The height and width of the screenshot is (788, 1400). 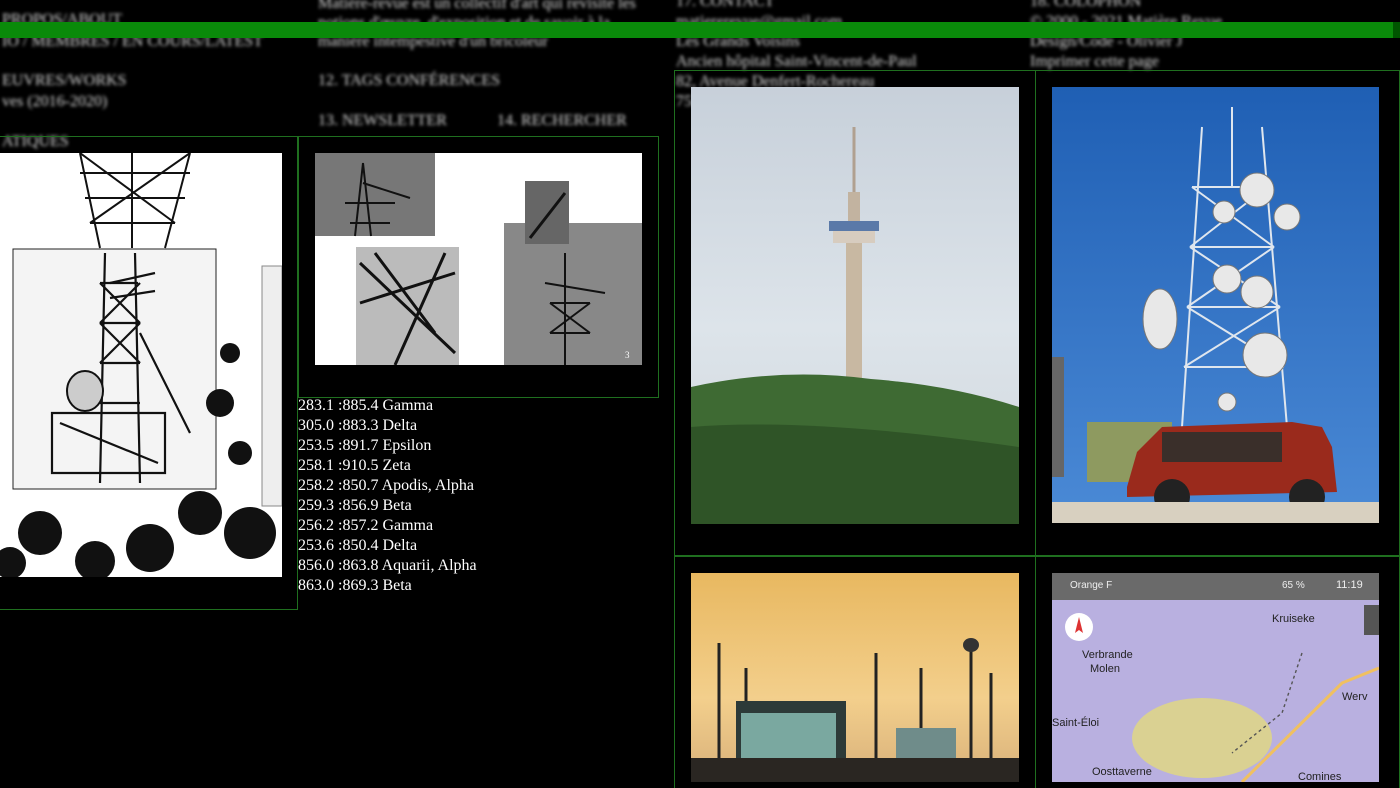 What do you see at coordinates (562, 121) in the screenshot?
I see `menu-search: 14. RECHERCHER` at bounding box center [562, 121].